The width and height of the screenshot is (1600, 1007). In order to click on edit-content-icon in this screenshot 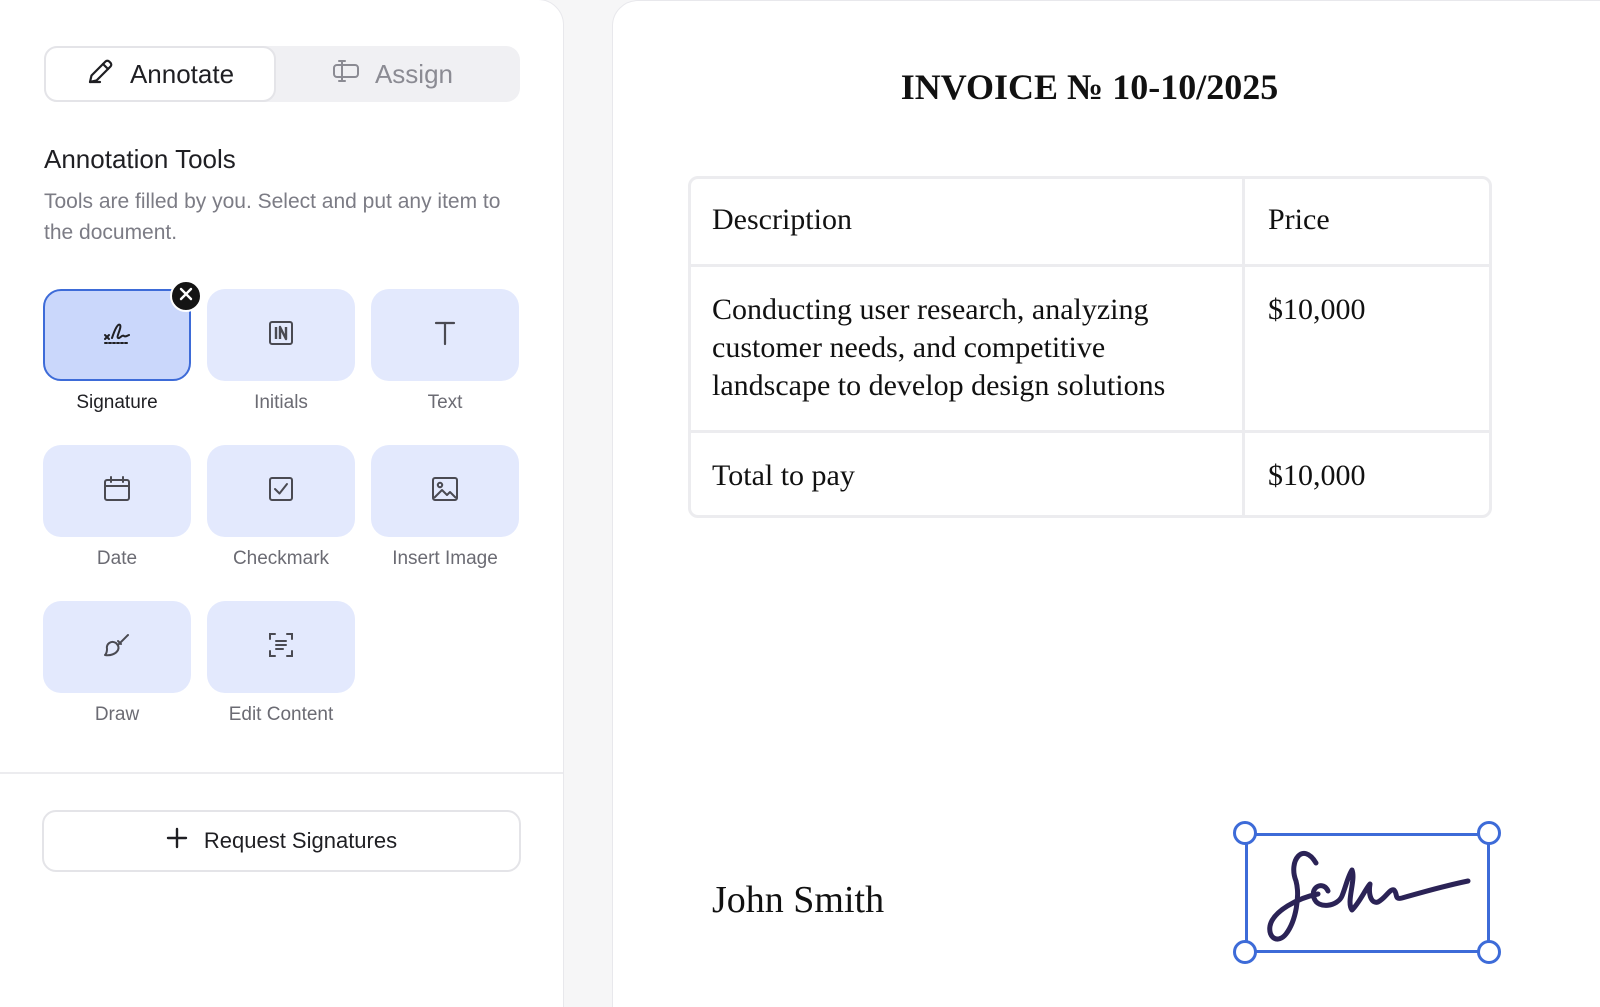, I will do `click(281, 647)`.